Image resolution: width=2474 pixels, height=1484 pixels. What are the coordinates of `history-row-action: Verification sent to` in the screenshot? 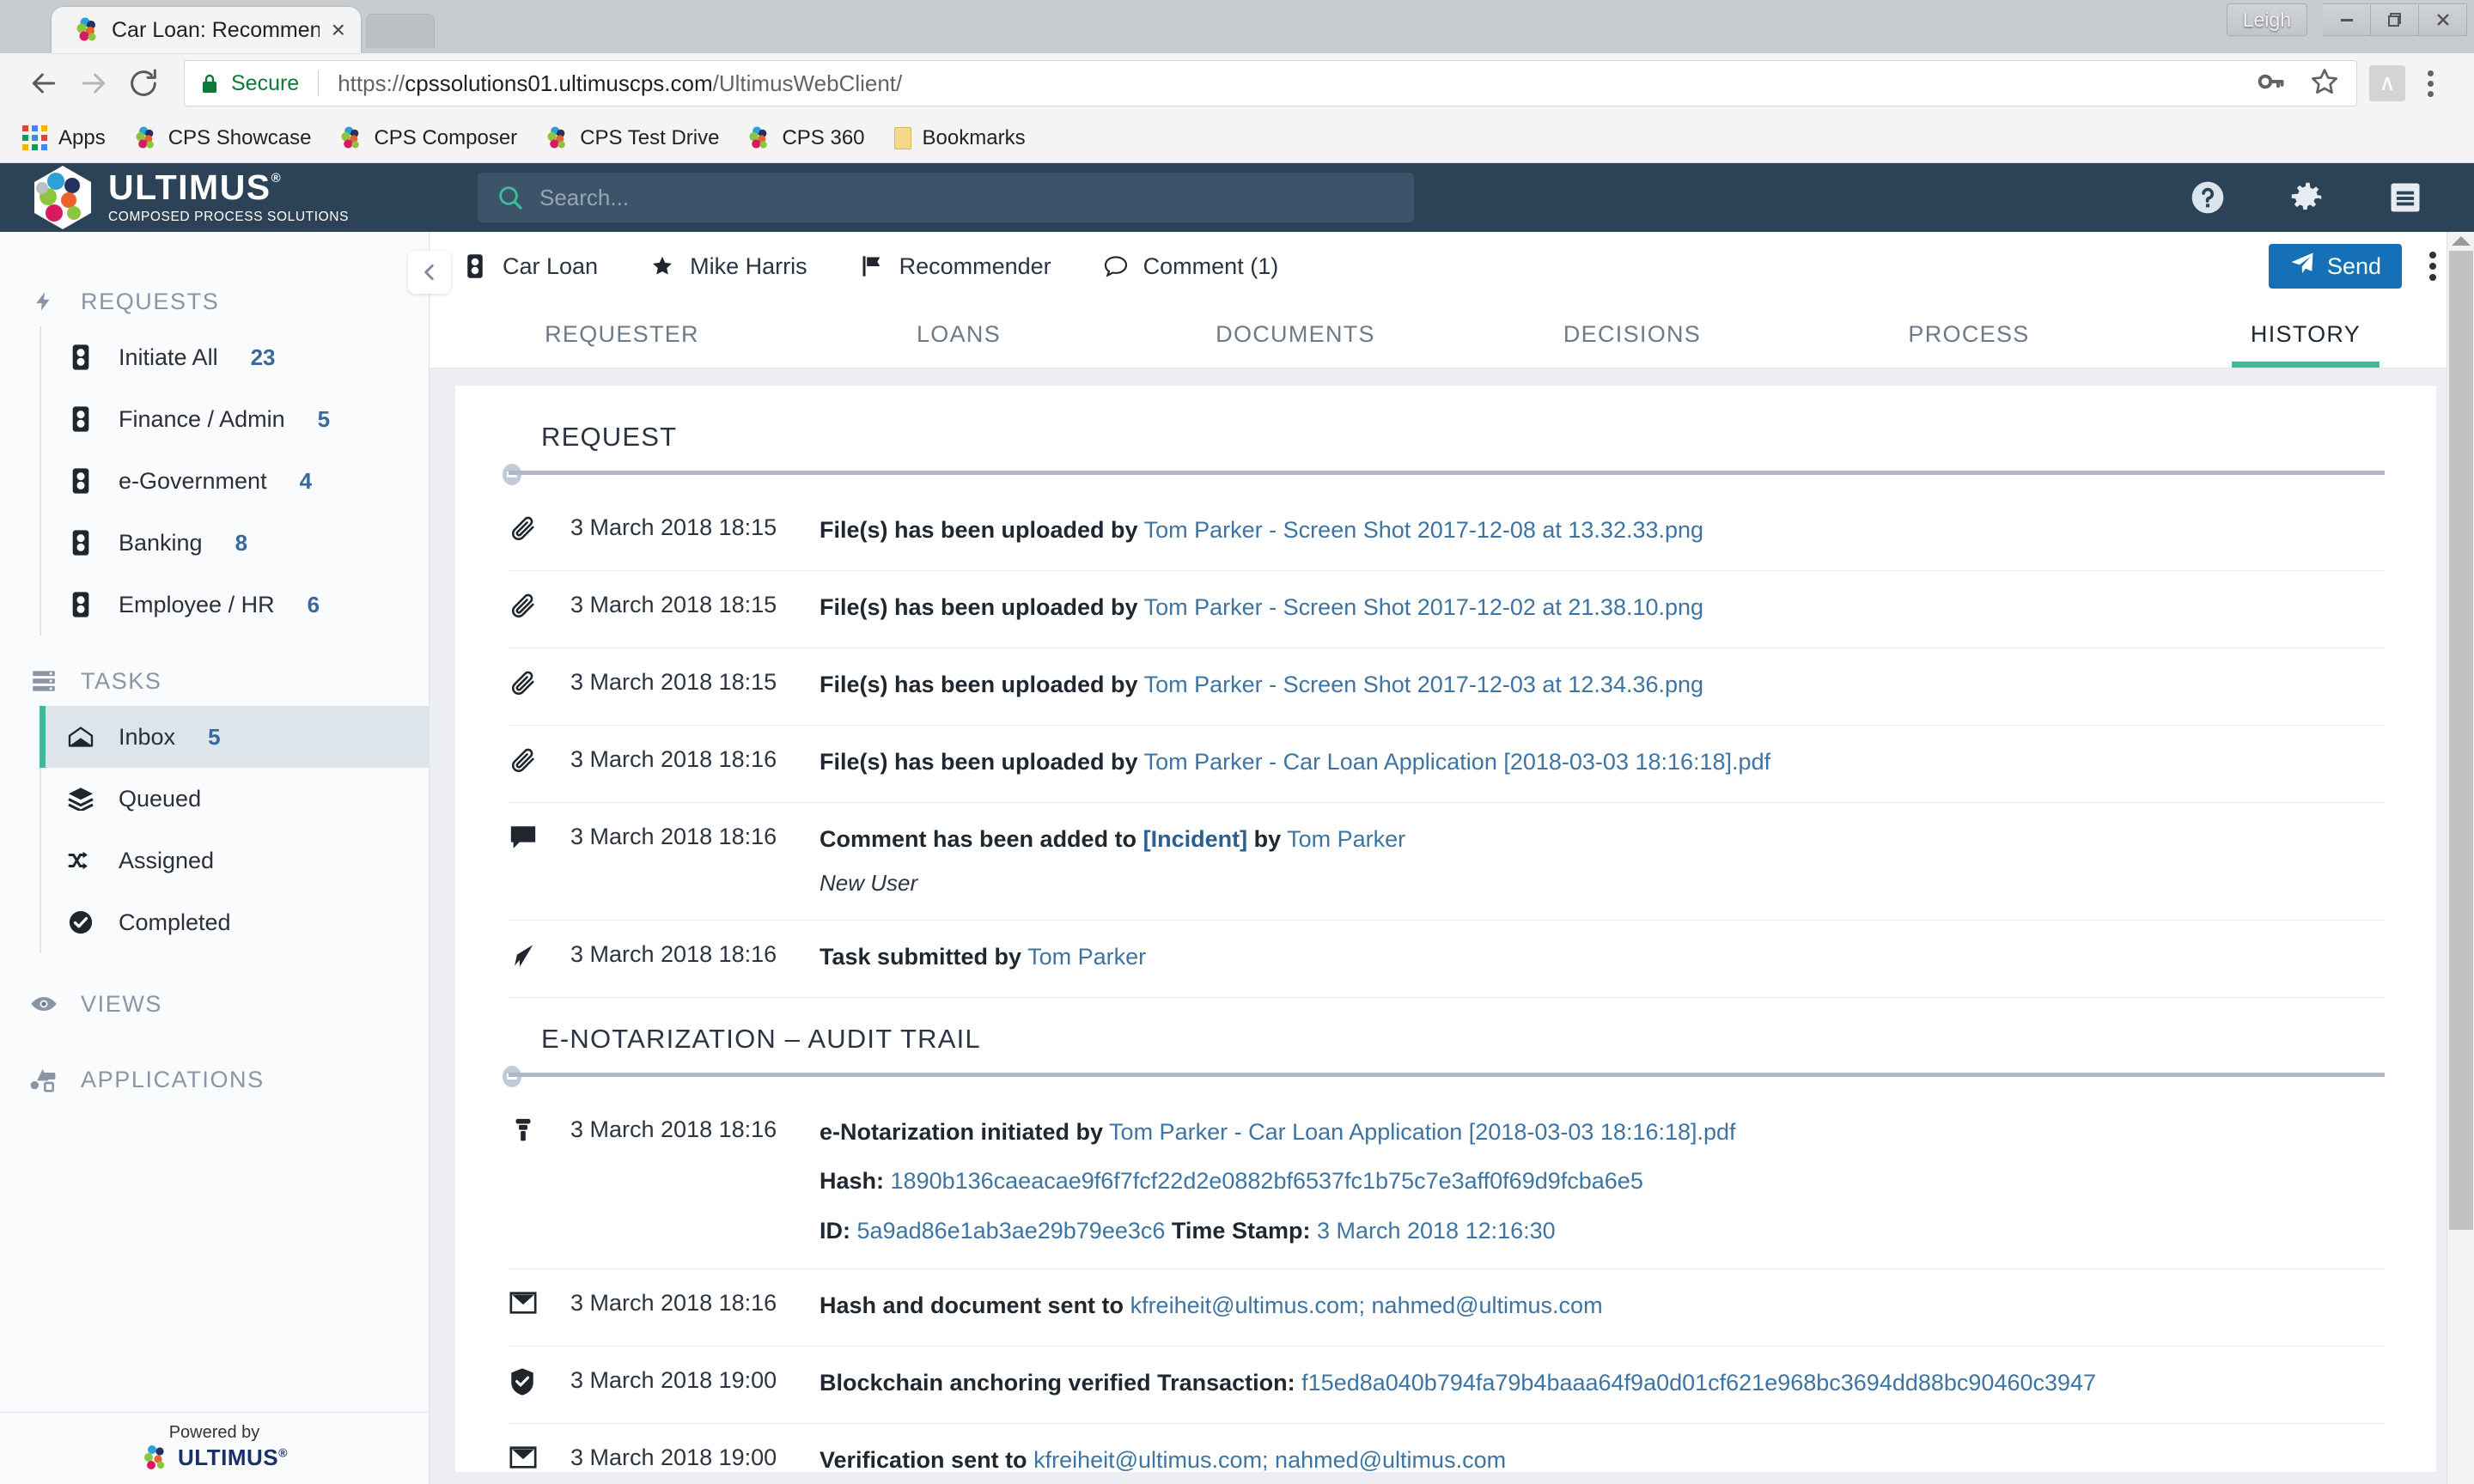 It's located at (923, 1460).